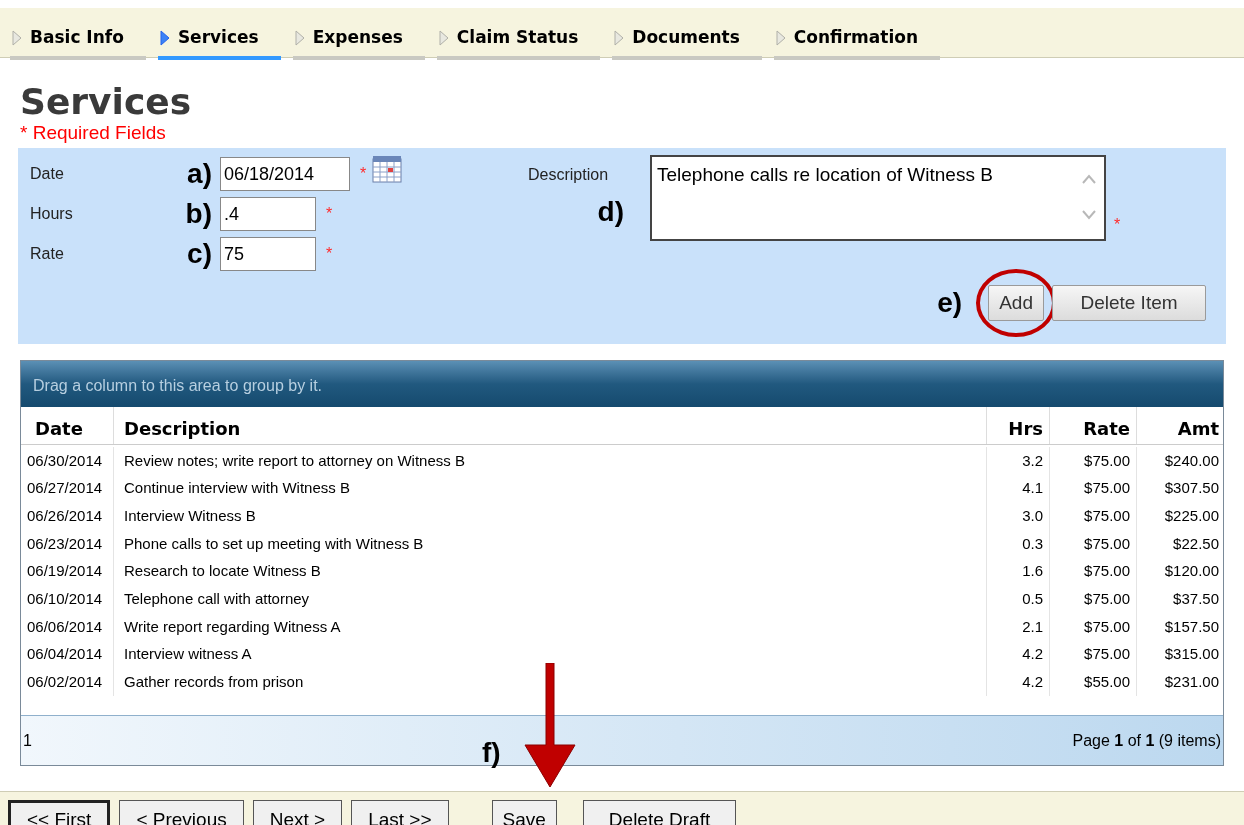 This screenshot has width=1244, height=825. I want to click on table-cell: Write report regarding Witness A, so click(550, 627).